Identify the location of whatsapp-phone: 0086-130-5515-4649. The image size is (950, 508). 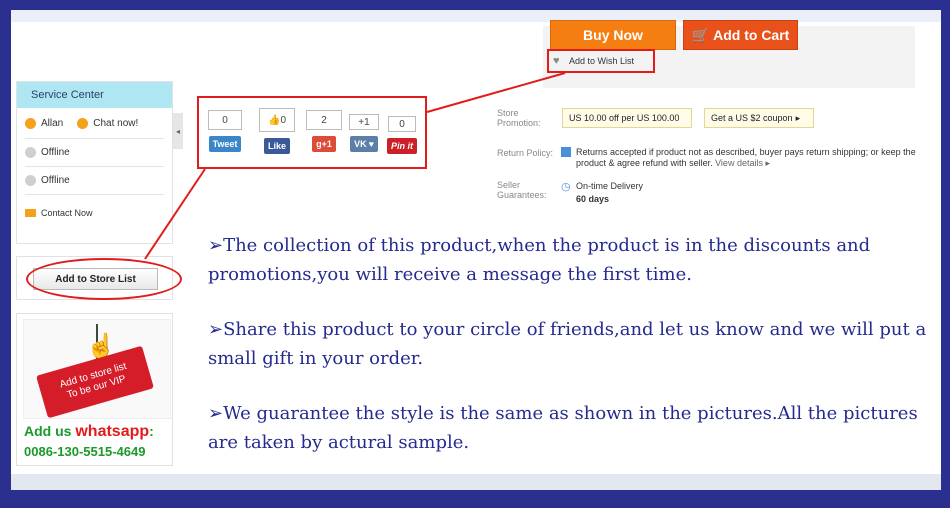
(85, 451).